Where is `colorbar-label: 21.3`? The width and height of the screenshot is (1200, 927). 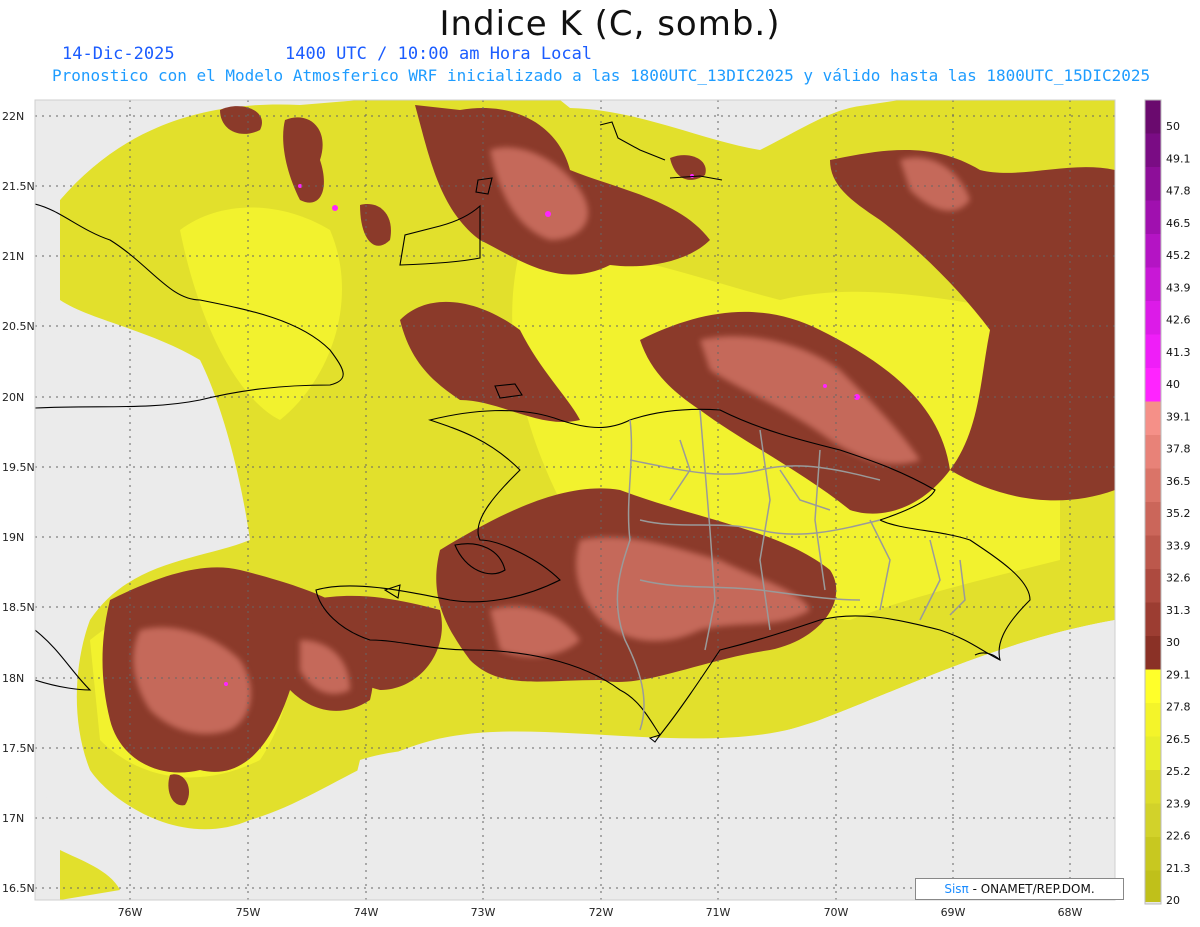 colorbar-label: 21.3 is located at coordinates (1178, 868).